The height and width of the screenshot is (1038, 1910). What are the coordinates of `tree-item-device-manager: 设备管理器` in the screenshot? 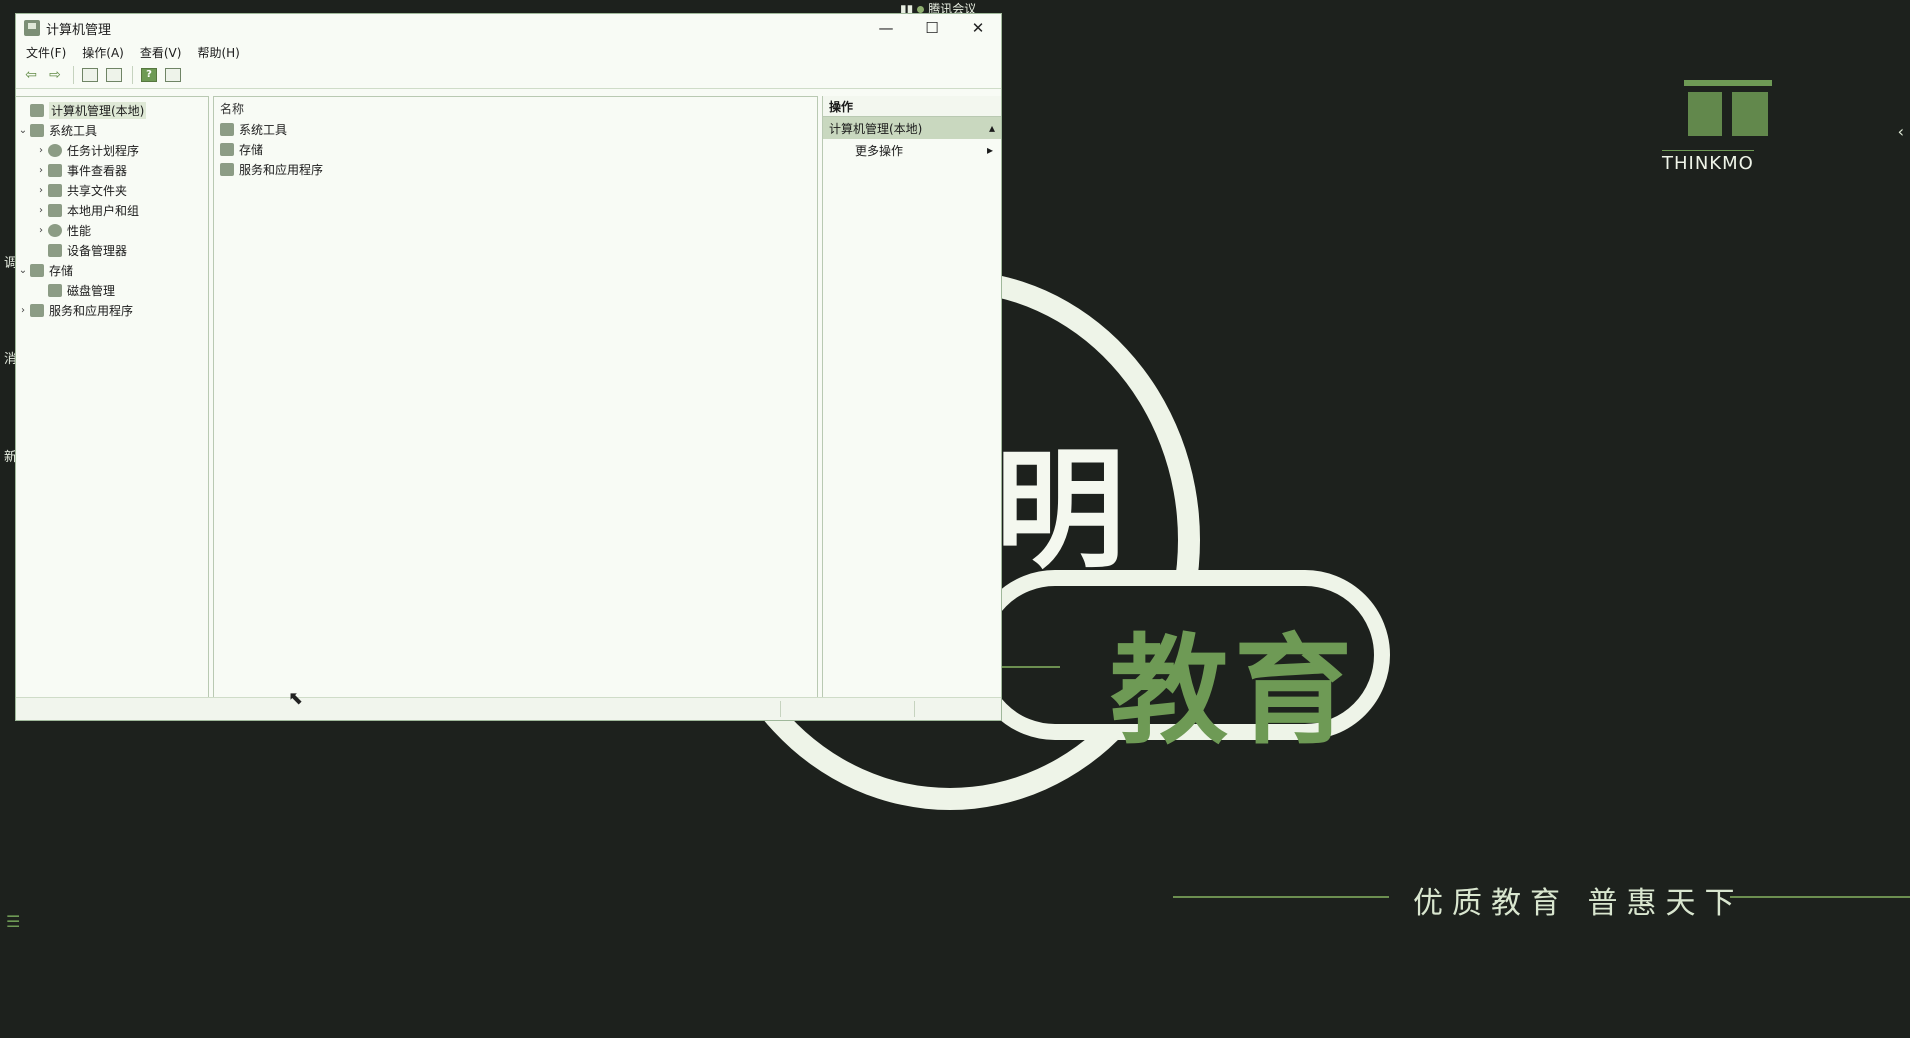 It's located at (112, 250).